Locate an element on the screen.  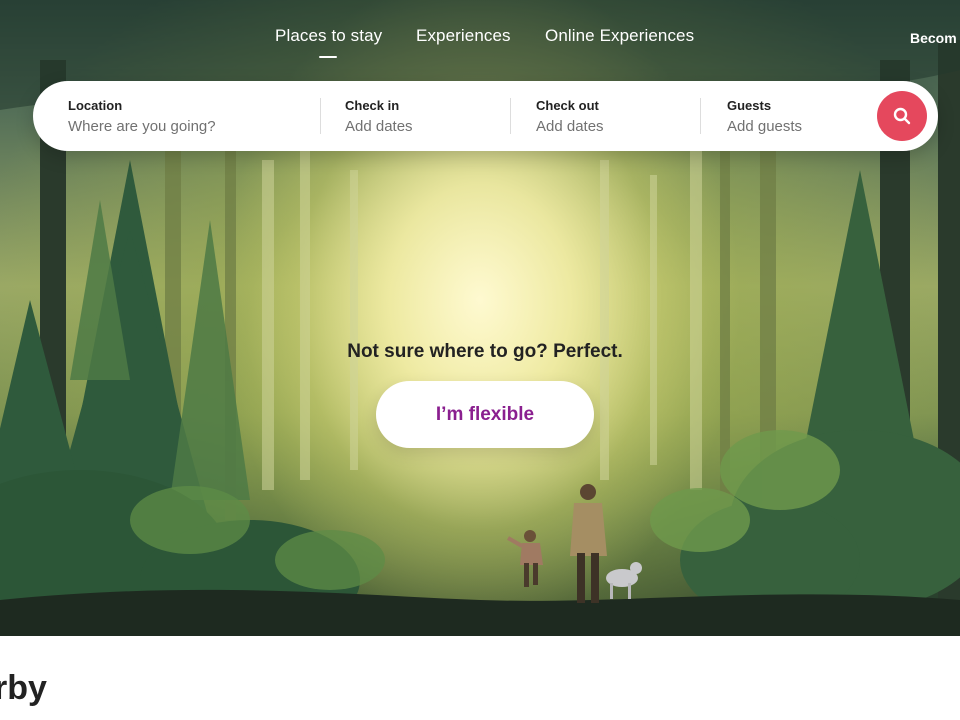
check-in-field: Check in Add dates is located at coordinates (415, 116).